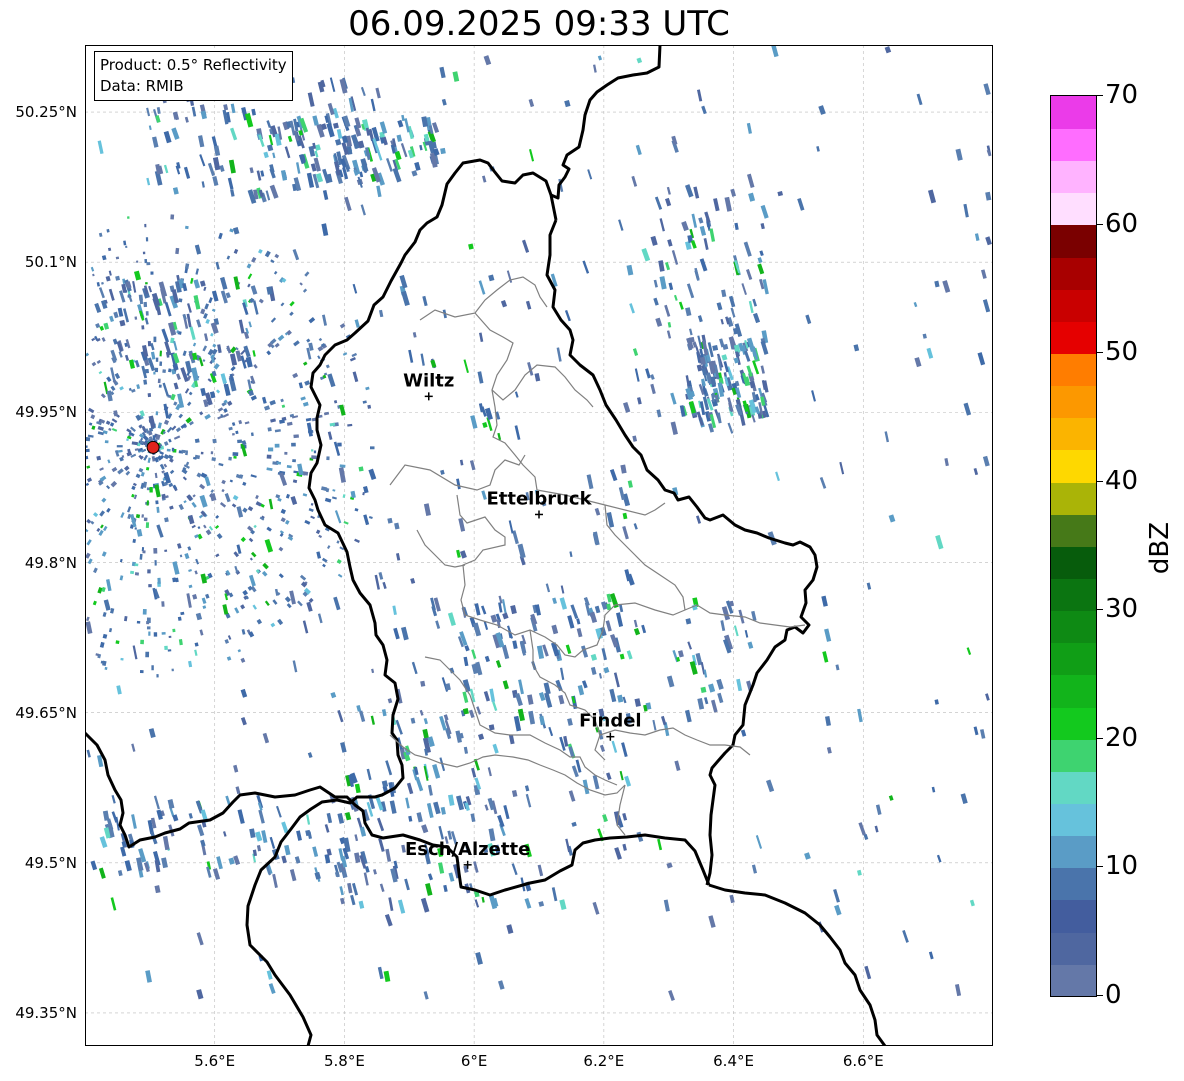 The width and height of the screenshot is (1184, 1081). Describe the element at coordinates (193, 65) in the screenshot. I see `product-label: Product: 0.5° Reflectivity` at that location.